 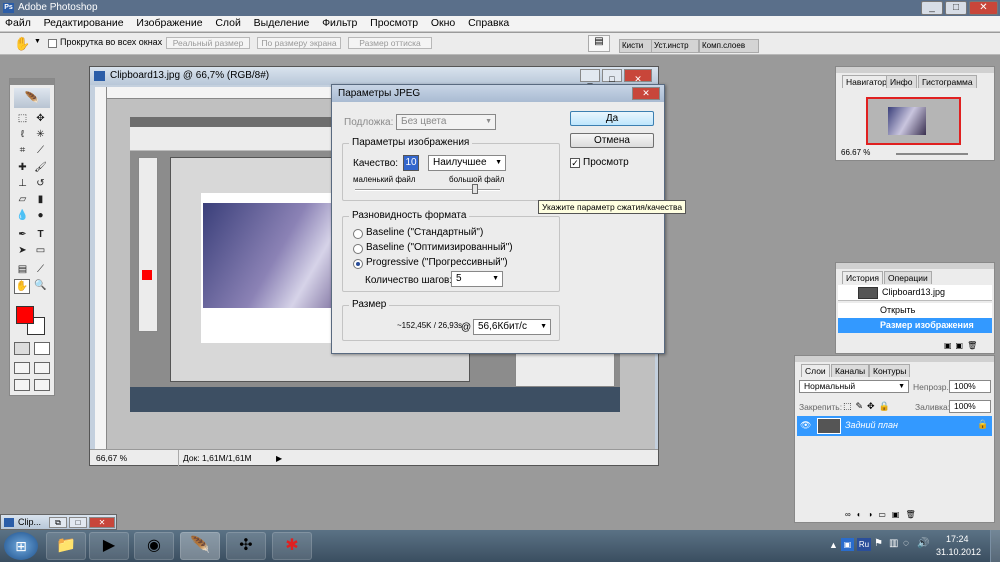 I want to click on firefox-icon: ◉, so click(x=154, y=546).